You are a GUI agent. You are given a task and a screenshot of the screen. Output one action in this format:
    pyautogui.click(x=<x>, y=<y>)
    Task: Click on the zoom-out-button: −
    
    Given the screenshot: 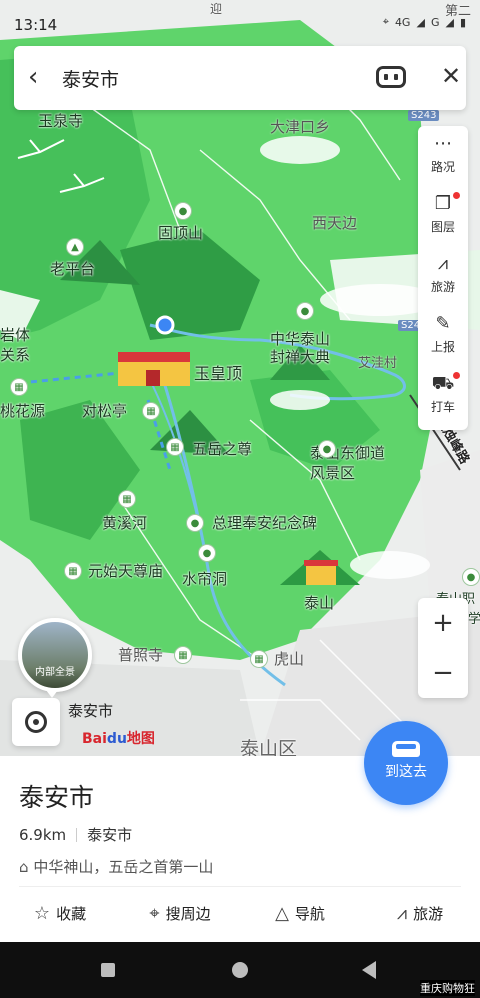 What is the action you would take?
    pyautogui.click(x=443, y=673)
    